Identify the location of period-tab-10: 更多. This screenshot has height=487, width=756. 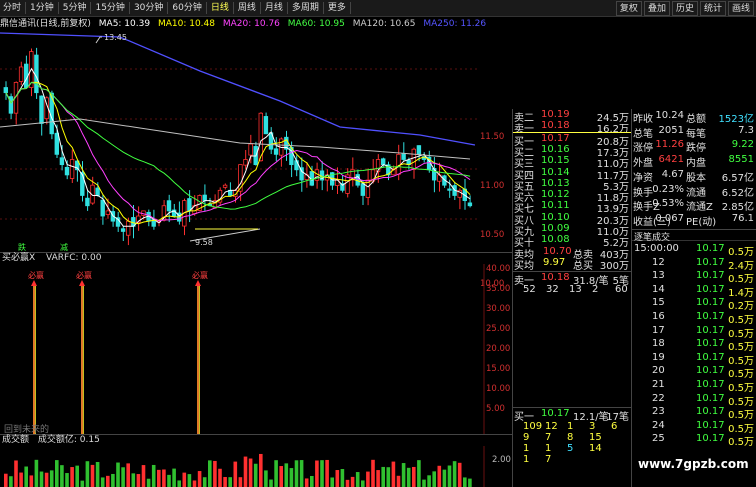
(337, 8).